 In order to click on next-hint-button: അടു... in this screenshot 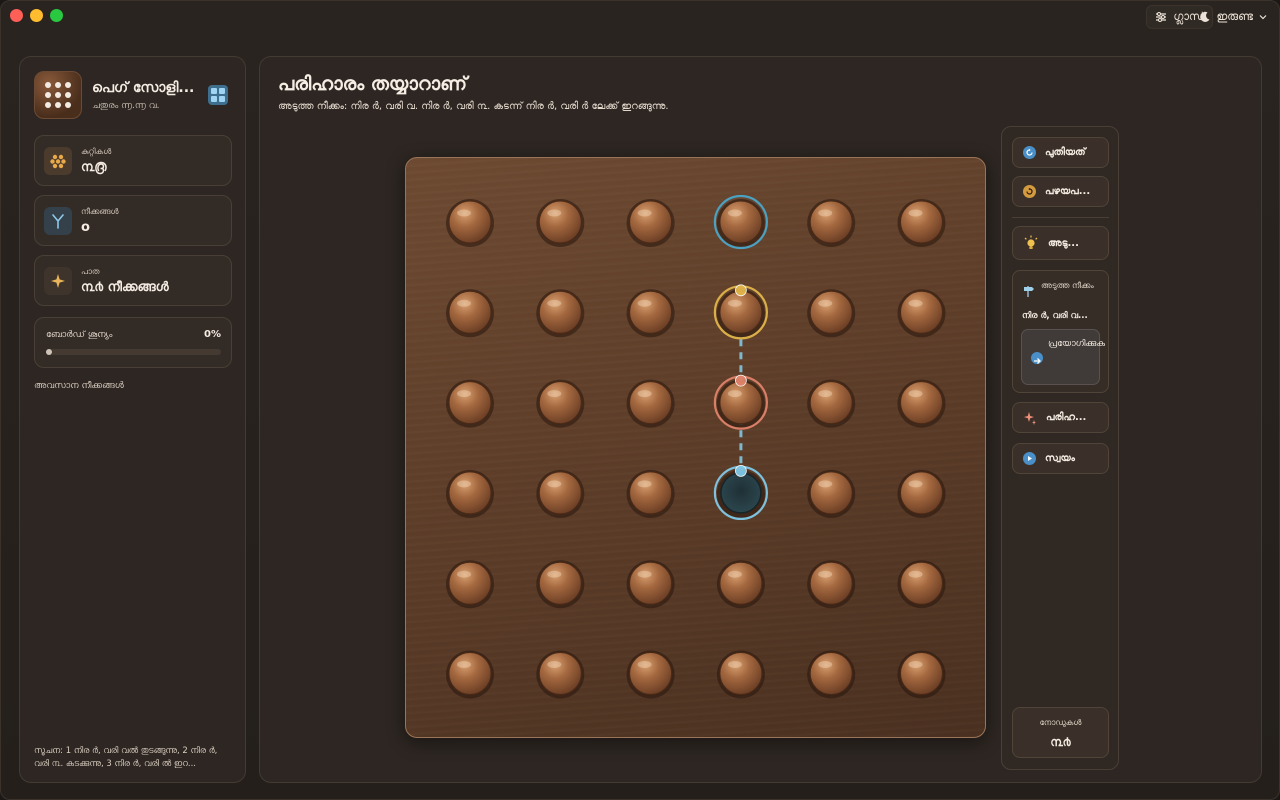, I will do `click(1060, 243)`.